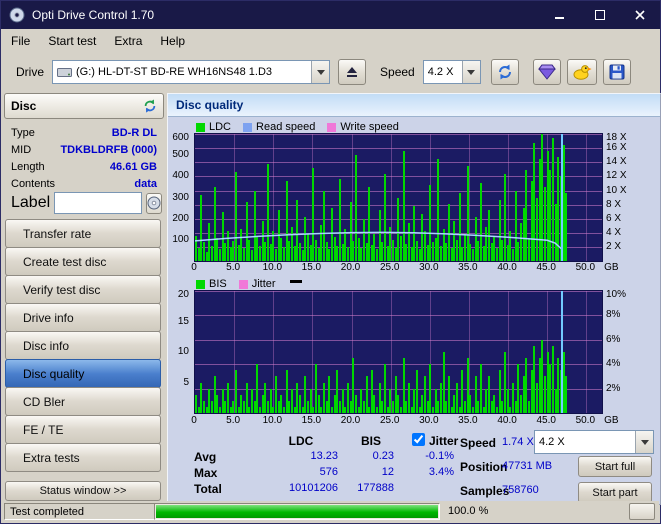 The height and width of the screenshot is (524, 661). What do you see at coordinates (616, 192) in the screenshot?
I see `ldc-right-axis: 18 X 16 X 14 X 12 X 10 X8 X6 X4 X2 X` at bounding box center [616, 192].